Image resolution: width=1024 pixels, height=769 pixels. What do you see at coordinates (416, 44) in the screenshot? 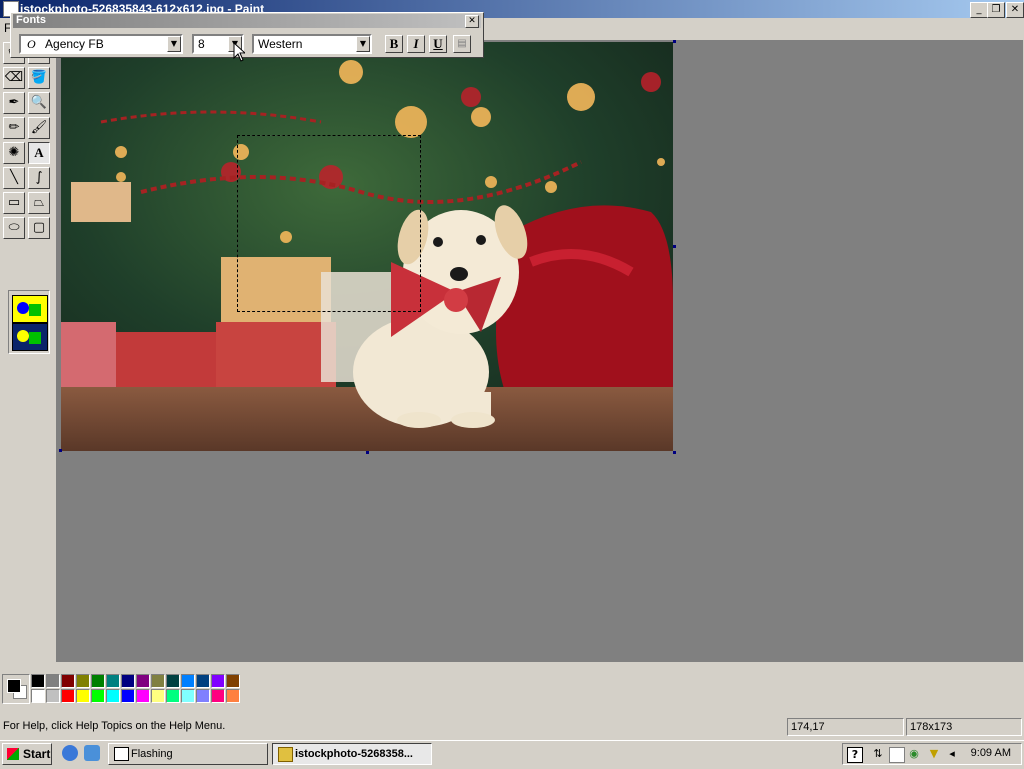
I see `italic-button: I` at bounding box center [416, 44].